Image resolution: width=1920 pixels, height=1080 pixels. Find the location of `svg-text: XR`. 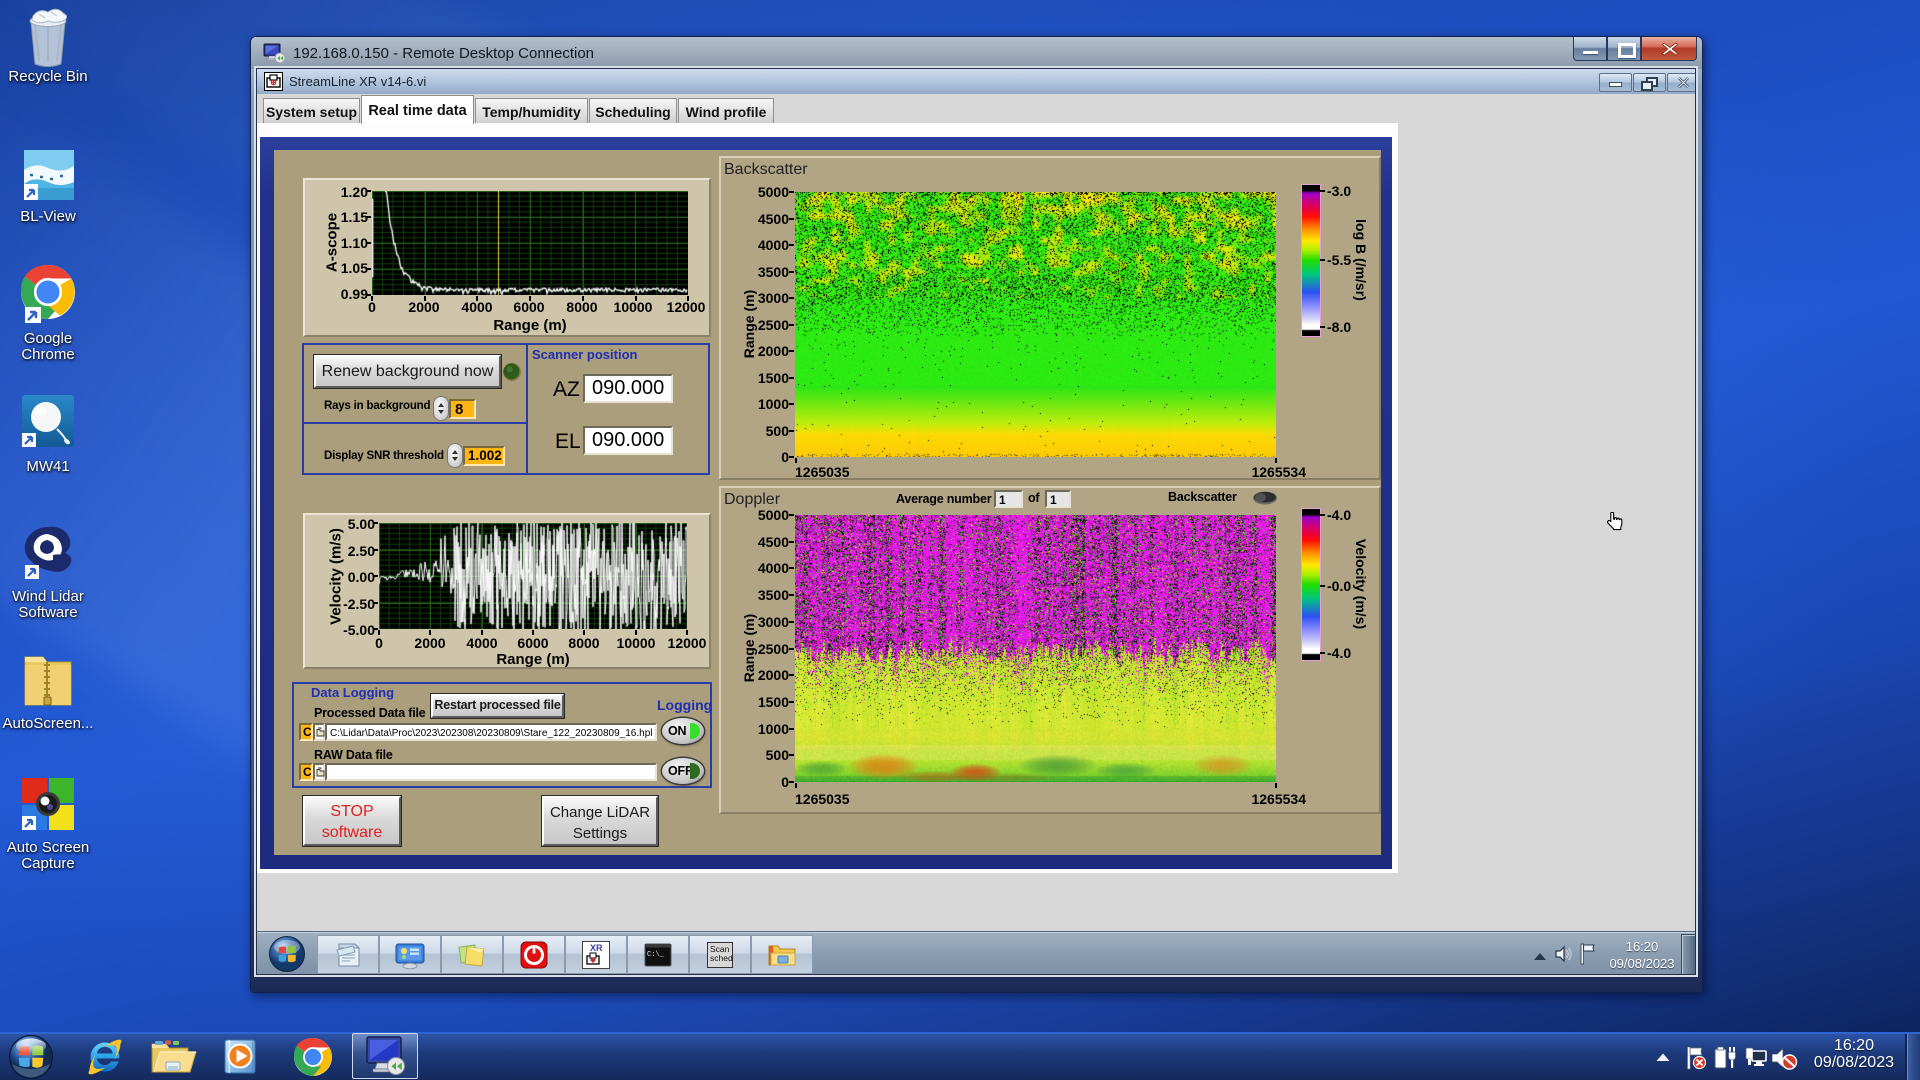

svg-text: XR is located at coordinates (596, 948).